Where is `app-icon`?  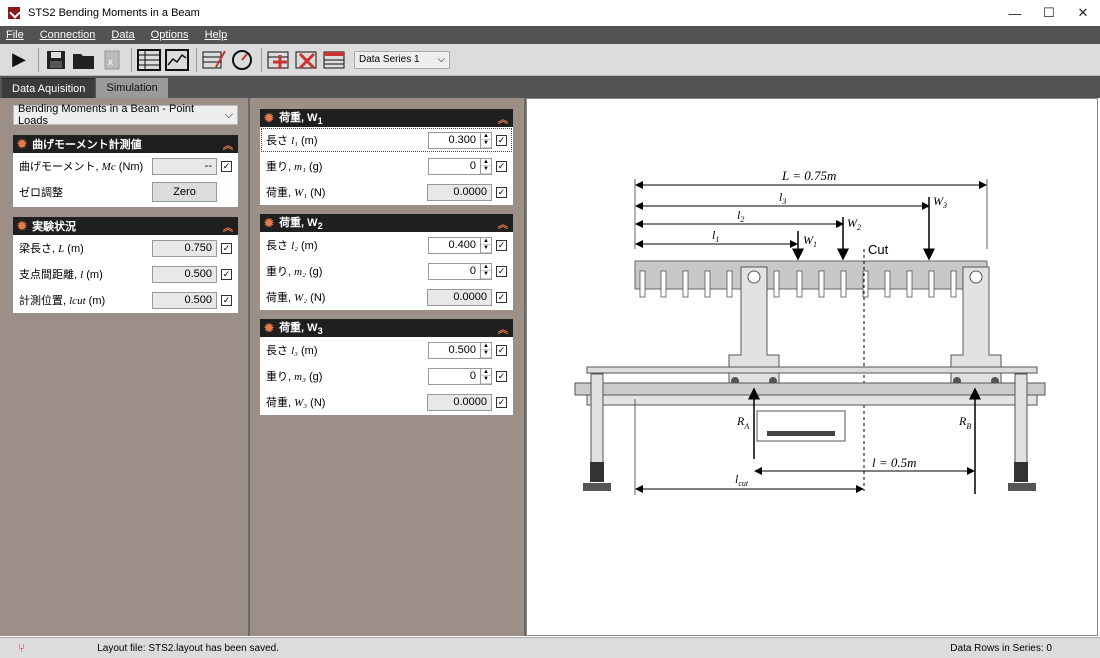
app-icon is located at coordinates (14, 13).